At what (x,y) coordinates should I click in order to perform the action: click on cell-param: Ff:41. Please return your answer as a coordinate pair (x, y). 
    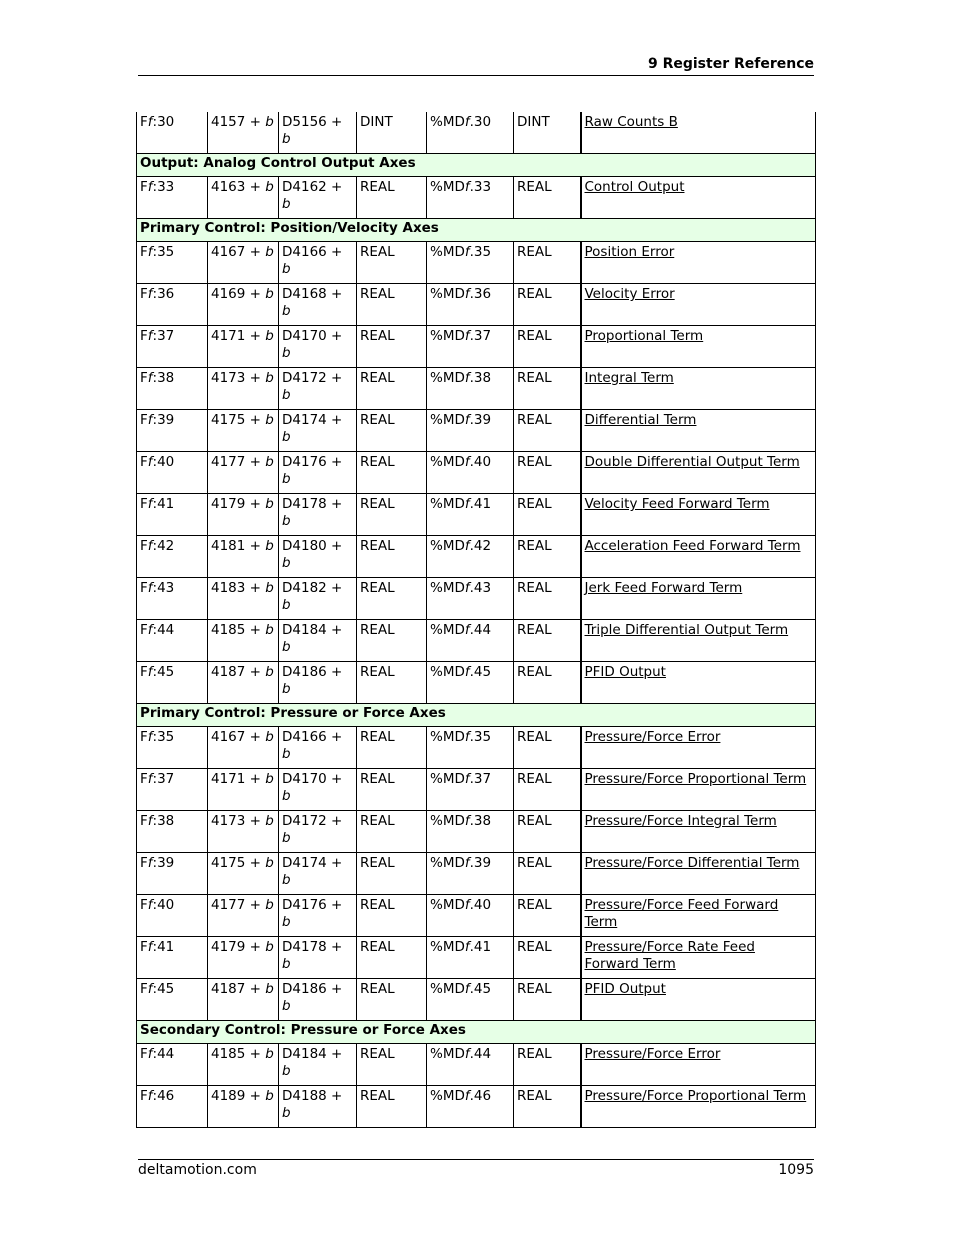
    Looking at the image, I should click on (172, 957).